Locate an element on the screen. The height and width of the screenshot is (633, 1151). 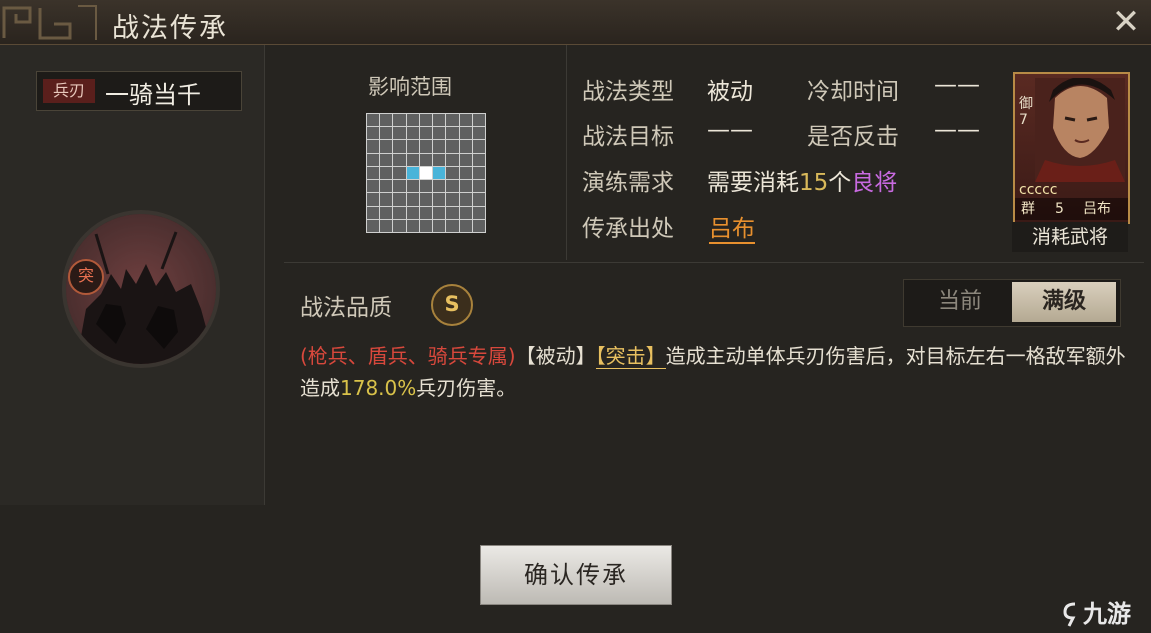
skill-type-badge: 突 is located at coordinates (86, 277).